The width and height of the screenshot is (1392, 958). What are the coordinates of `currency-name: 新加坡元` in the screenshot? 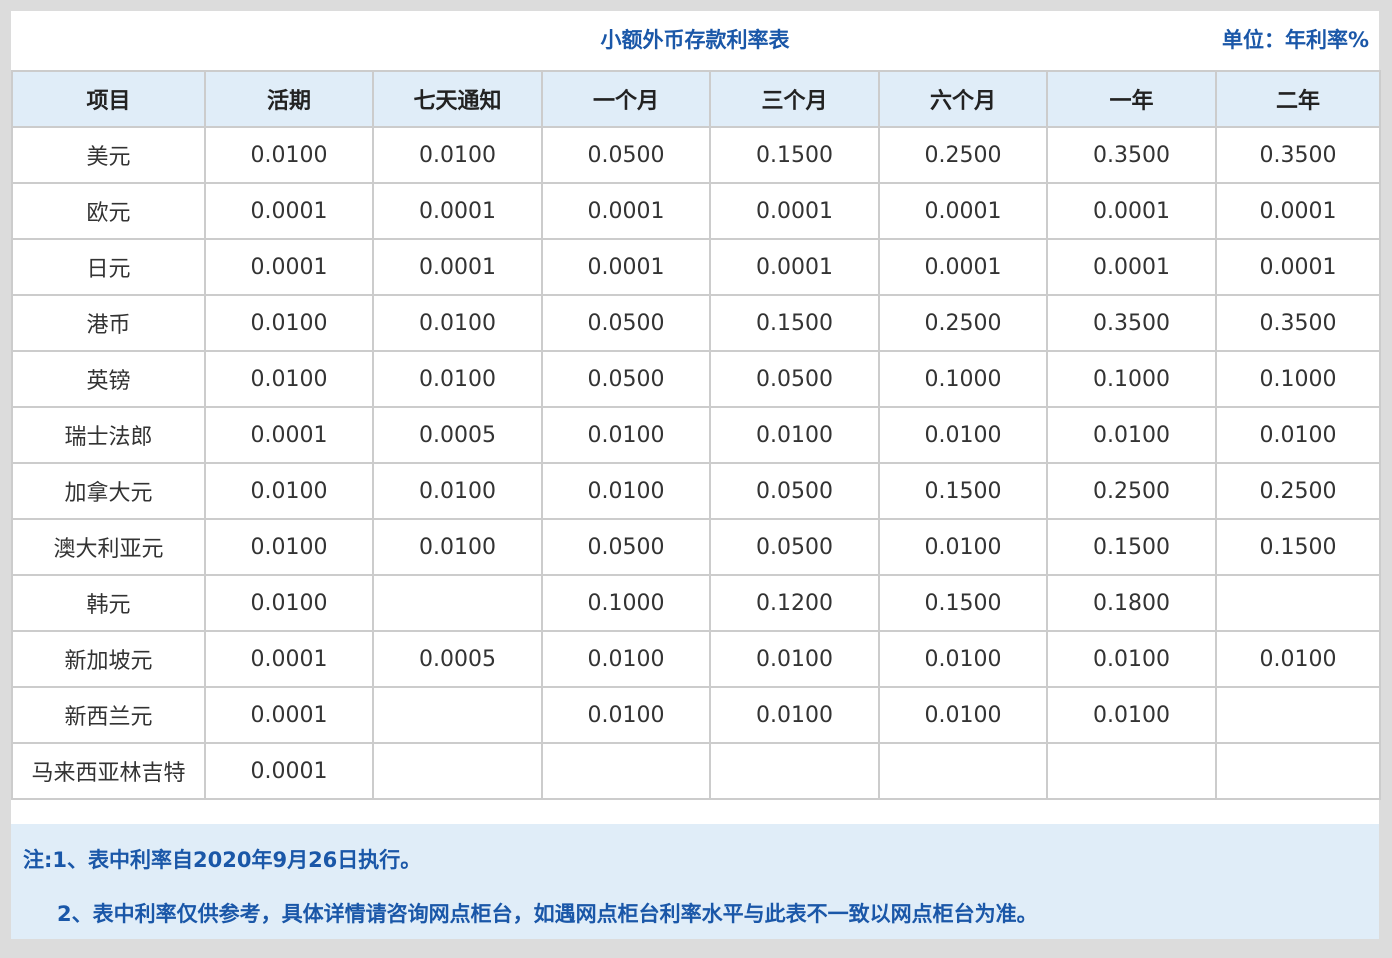 It's located at (108, 659).